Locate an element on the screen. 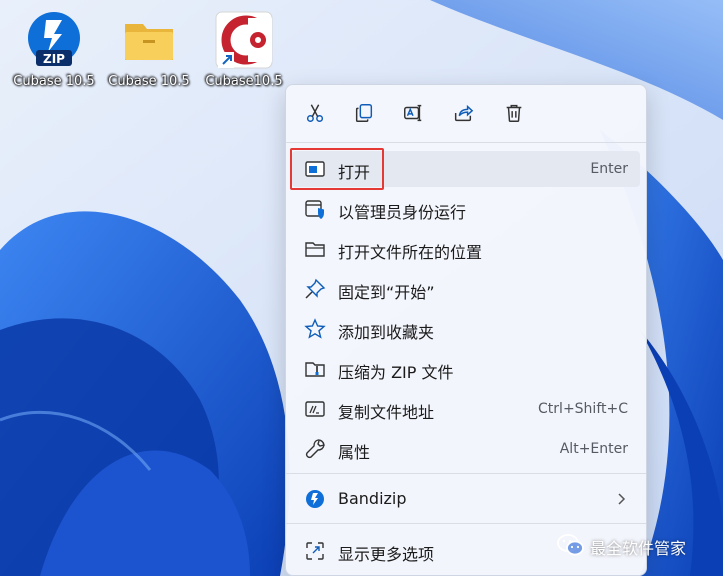 This screenshot has width=723, height=576. desktop-icon-zip: ZIP Cubase 10.5 is located at coordinates (54, 48).